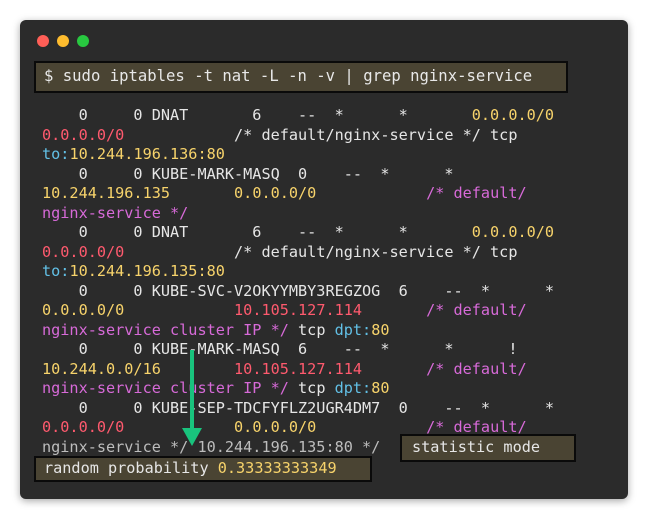 The height and width of the screenshot is (519, 648). Describe the element at coordinates (192, 391) in the screenshot. I see `down-arrow-icon` at that location.